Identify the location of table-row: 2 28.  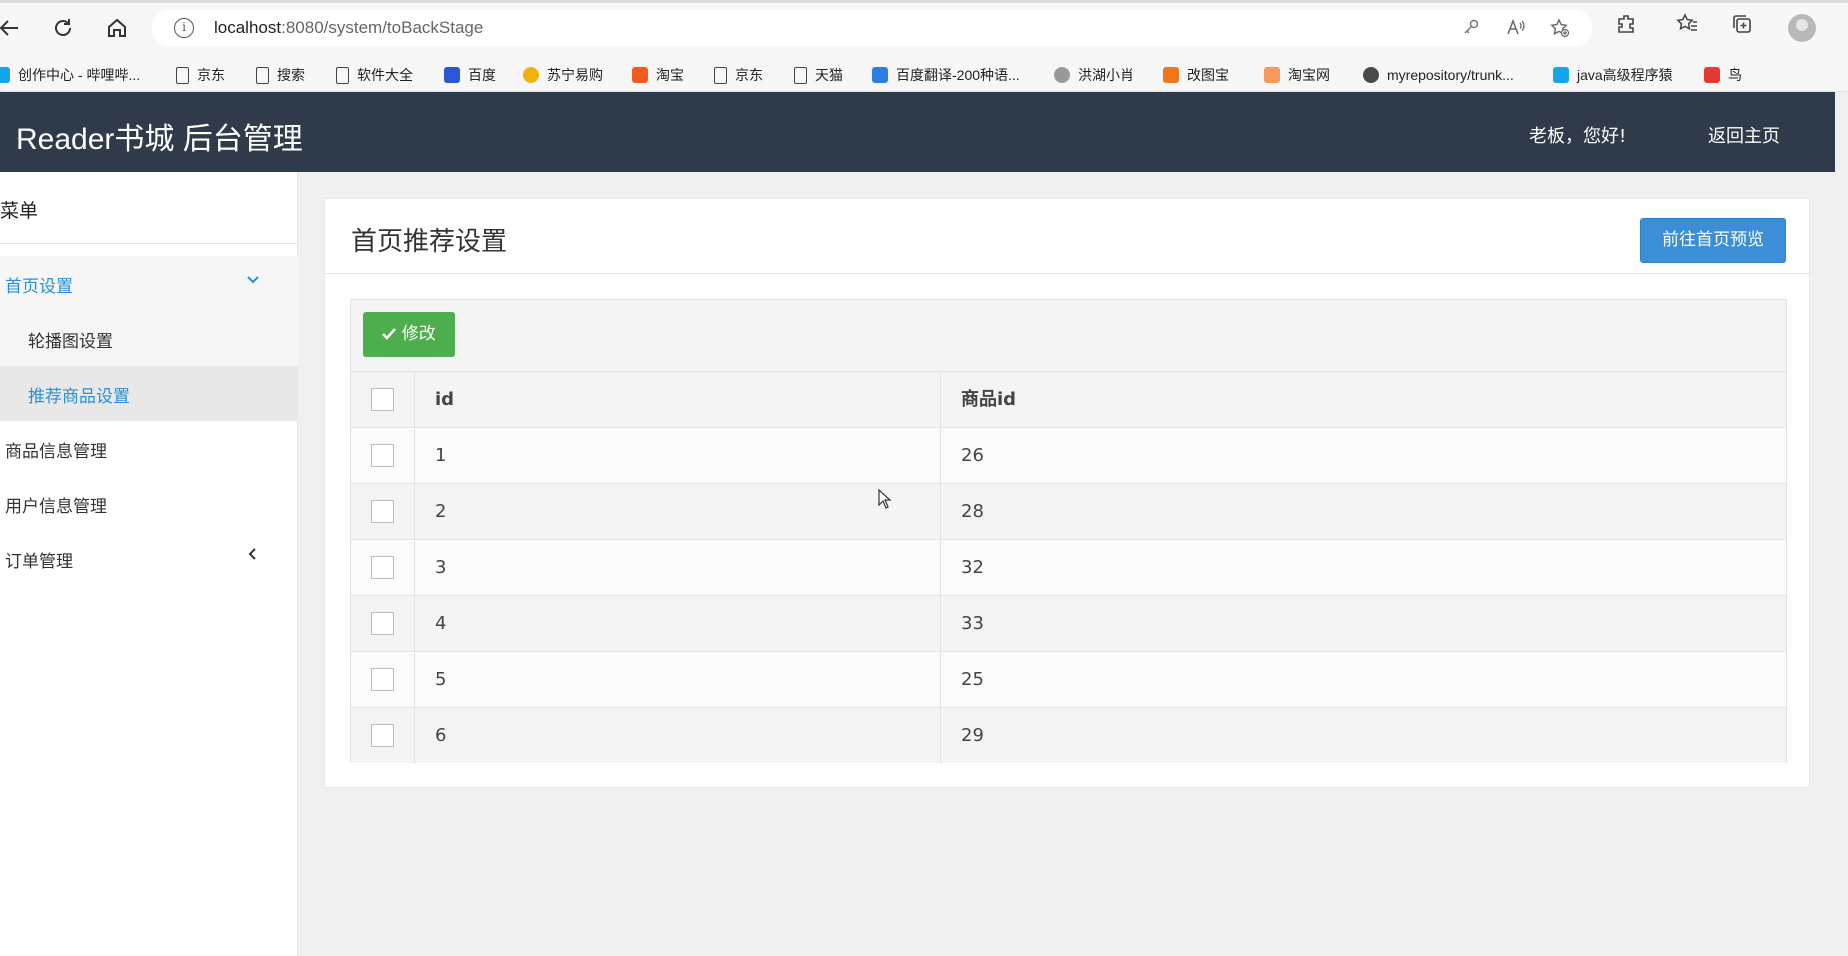
(1068, 511).